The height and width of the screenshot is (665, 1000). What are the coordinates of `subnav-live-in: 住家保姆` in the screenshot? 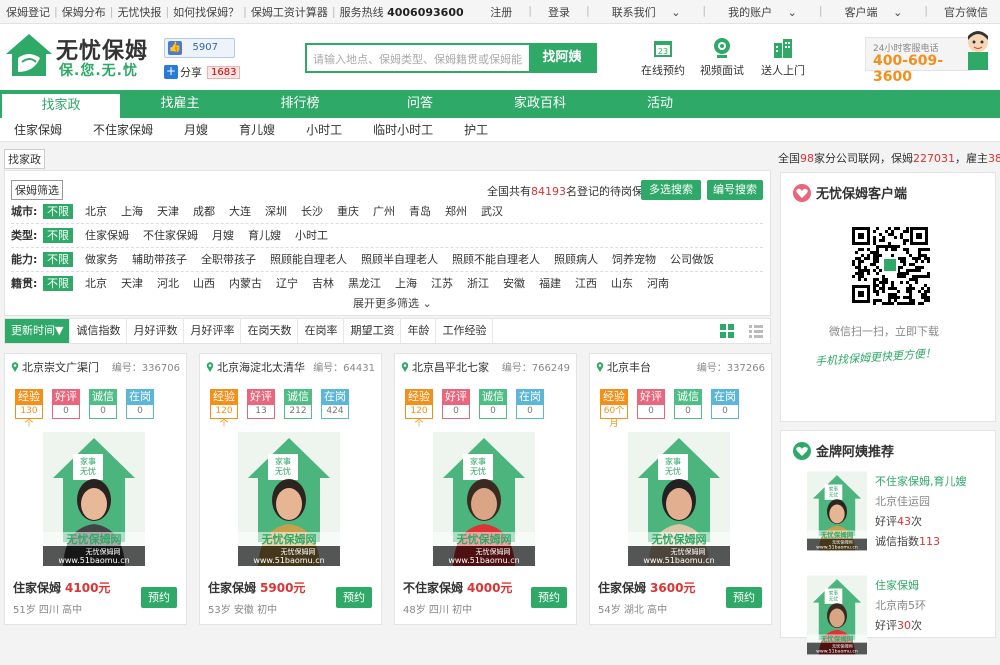 It's located at (38, 129).